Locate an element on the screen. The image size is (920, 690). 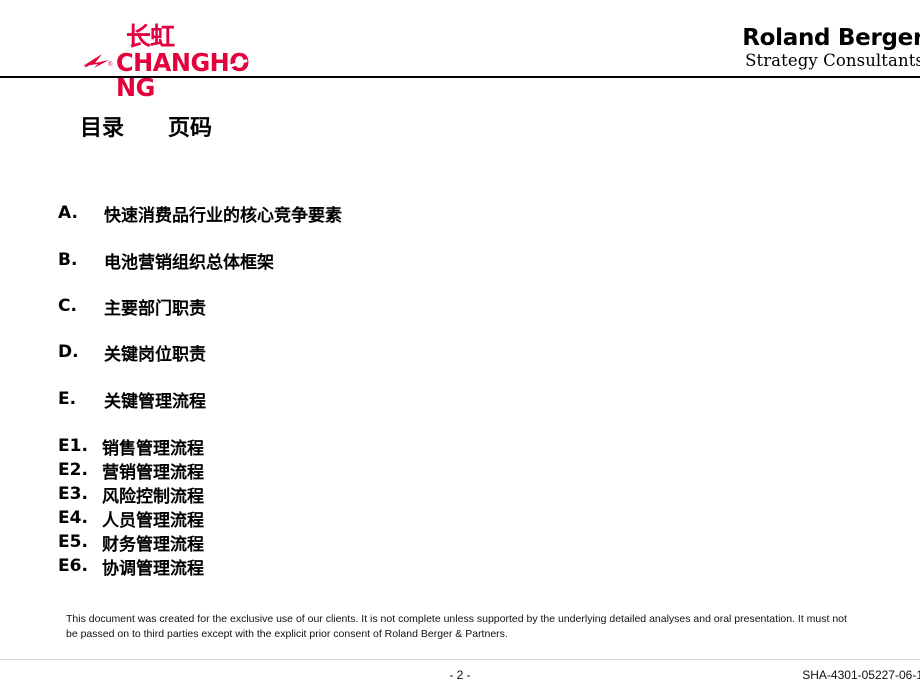
toc-item-key: E4. is located at coordinates (73, 518).